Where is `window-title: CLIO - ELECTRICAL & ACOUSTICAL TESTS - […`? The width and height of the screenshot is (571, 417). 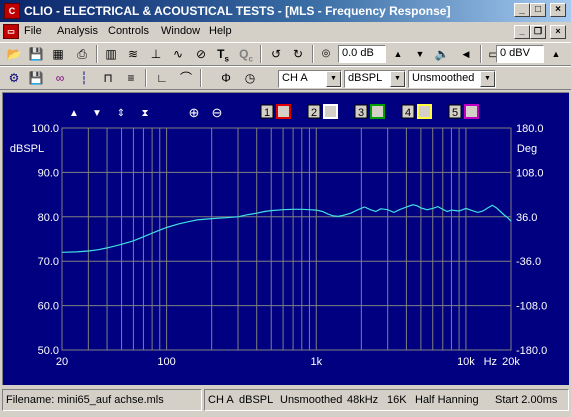 window-title: CLIO - ELECTRICAL & ACOUSTICAL TESTS - [… is located at coordinates (237, 11).